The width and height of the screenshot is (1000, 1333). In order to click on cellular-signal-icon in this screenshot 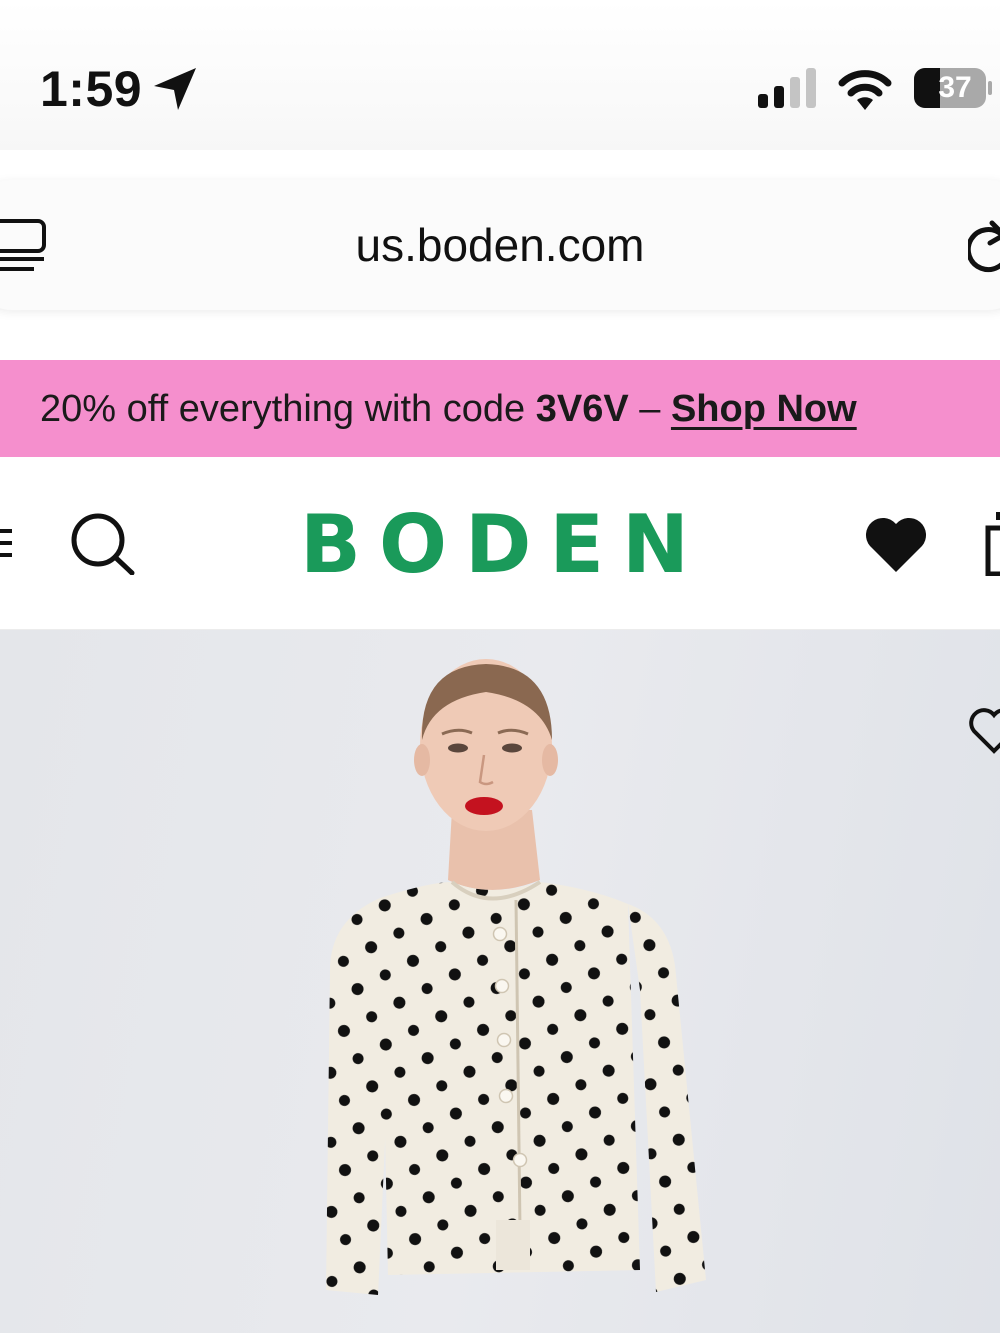, I will do `click(787, 88)`.